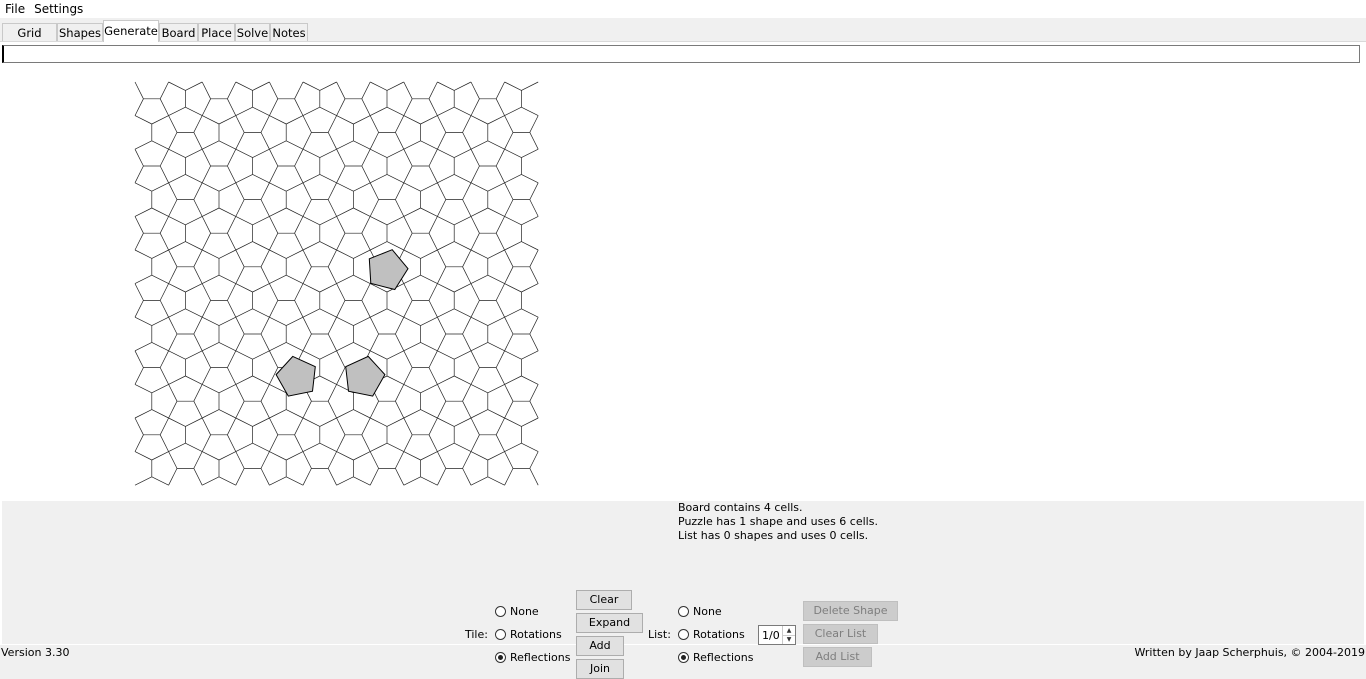 This screenshot has width=1366, height=679. What do you see at coordinates (789, 639) in the screenshot?
I see `spin-down-icon: ▼` at bounding box center [789, 639].